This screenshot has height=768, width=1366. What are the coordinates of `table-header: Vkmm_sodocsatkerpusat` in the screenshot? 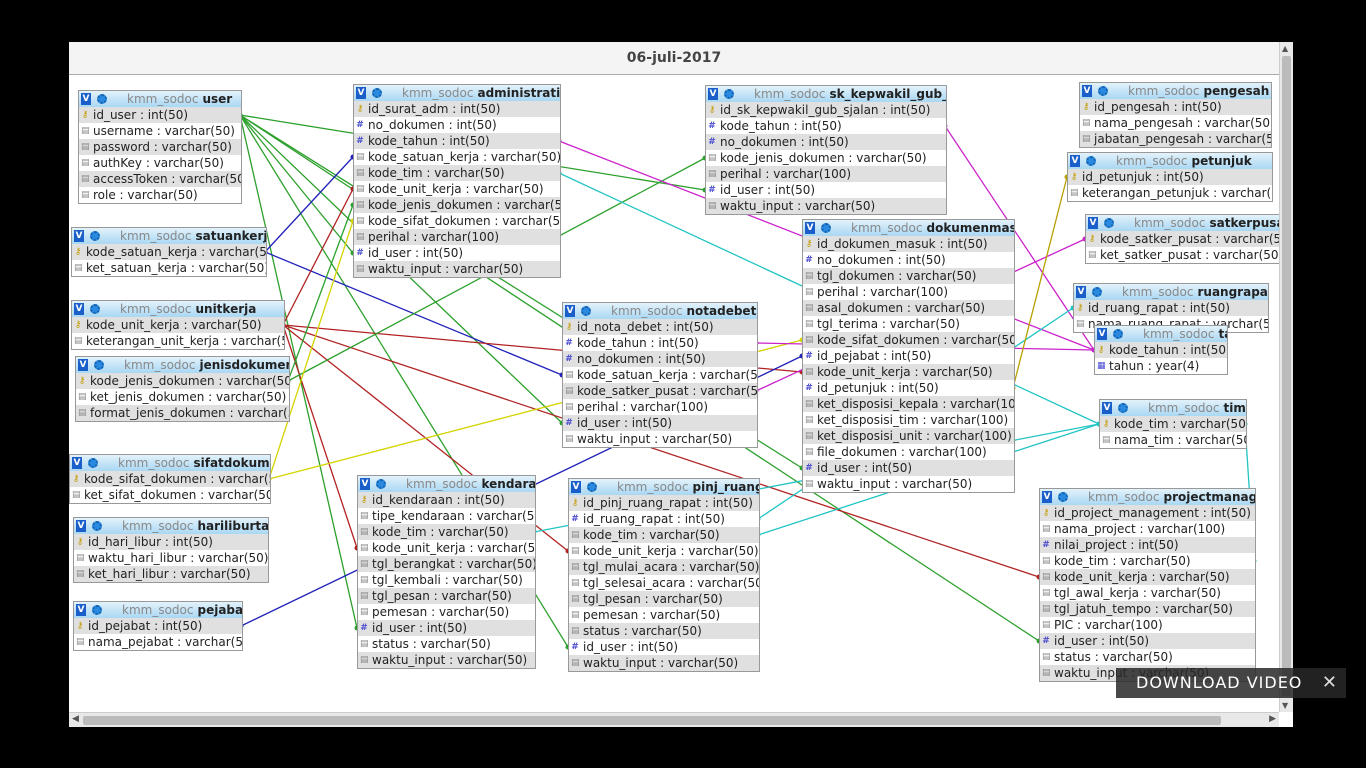 It's located at (1182, 223).